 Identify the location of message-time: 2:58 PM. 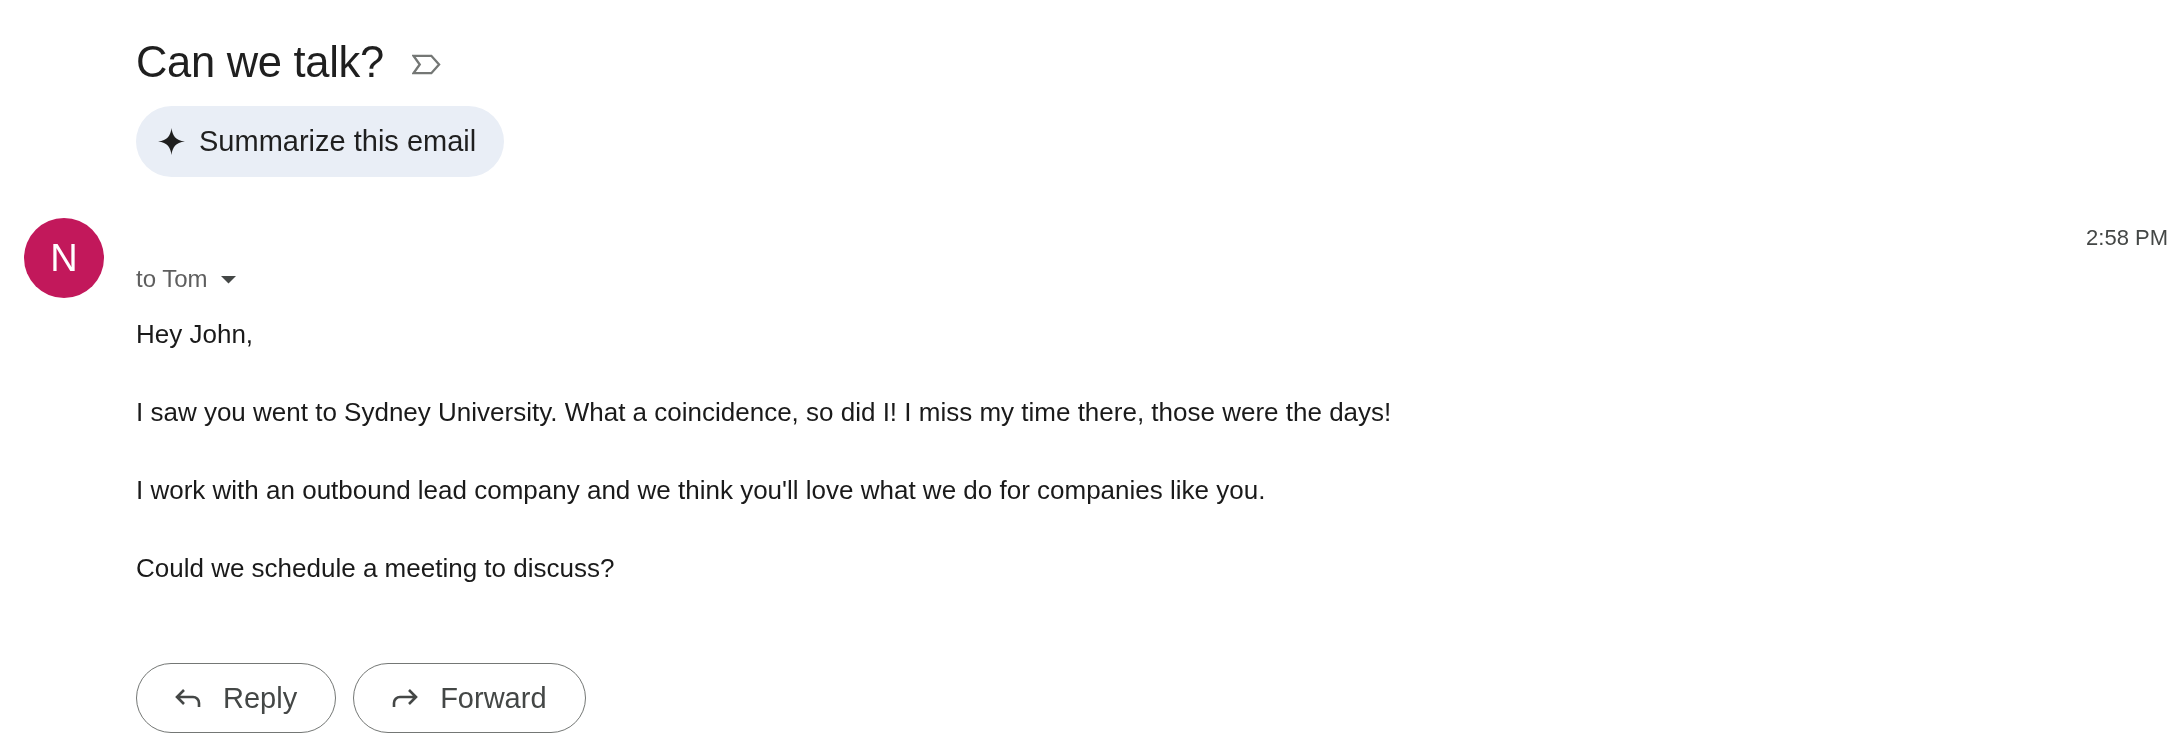
(2127, 238).